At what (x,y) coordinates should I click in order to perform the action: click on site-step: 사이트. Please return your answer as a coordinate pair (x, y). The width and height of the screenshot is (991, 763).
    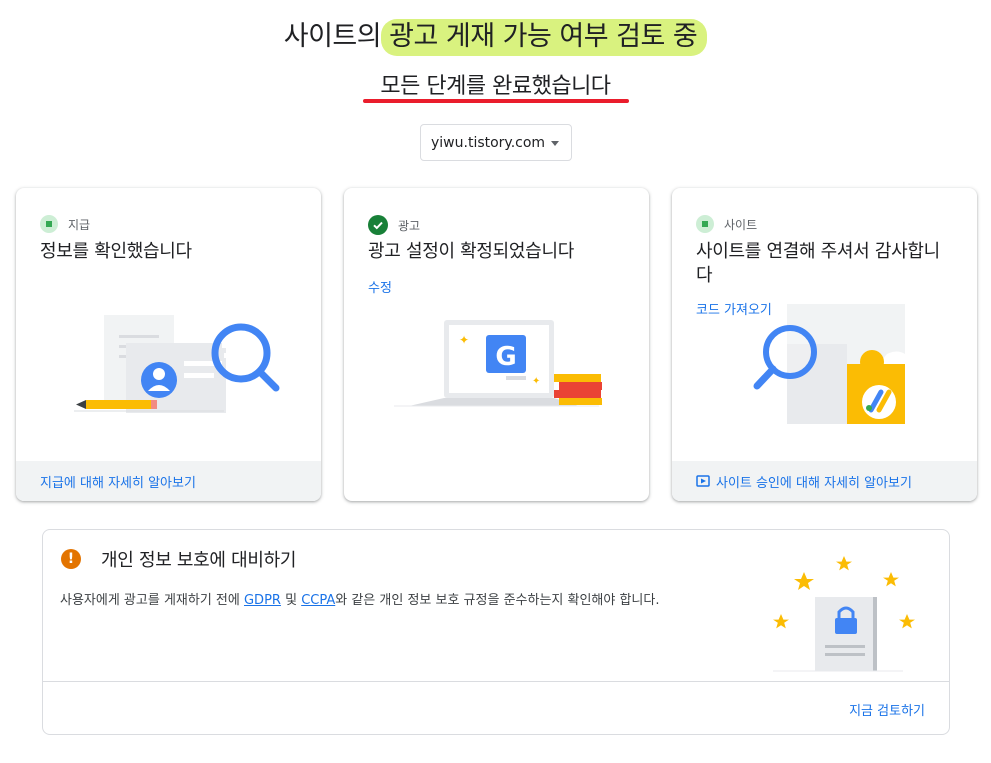
    Looking at the image, I should click on (726, 224).